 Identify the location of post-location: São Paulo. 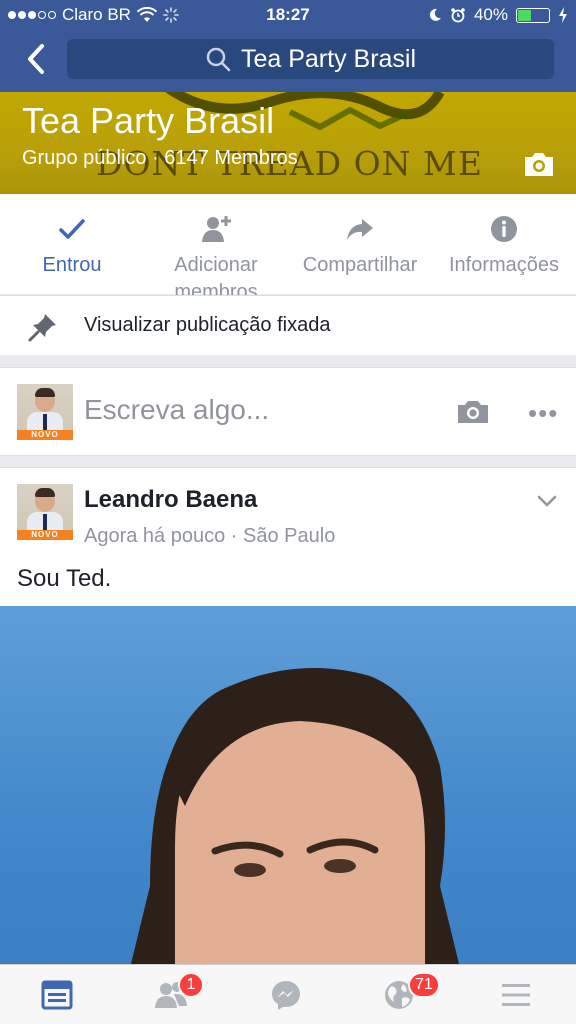
(289, 536).